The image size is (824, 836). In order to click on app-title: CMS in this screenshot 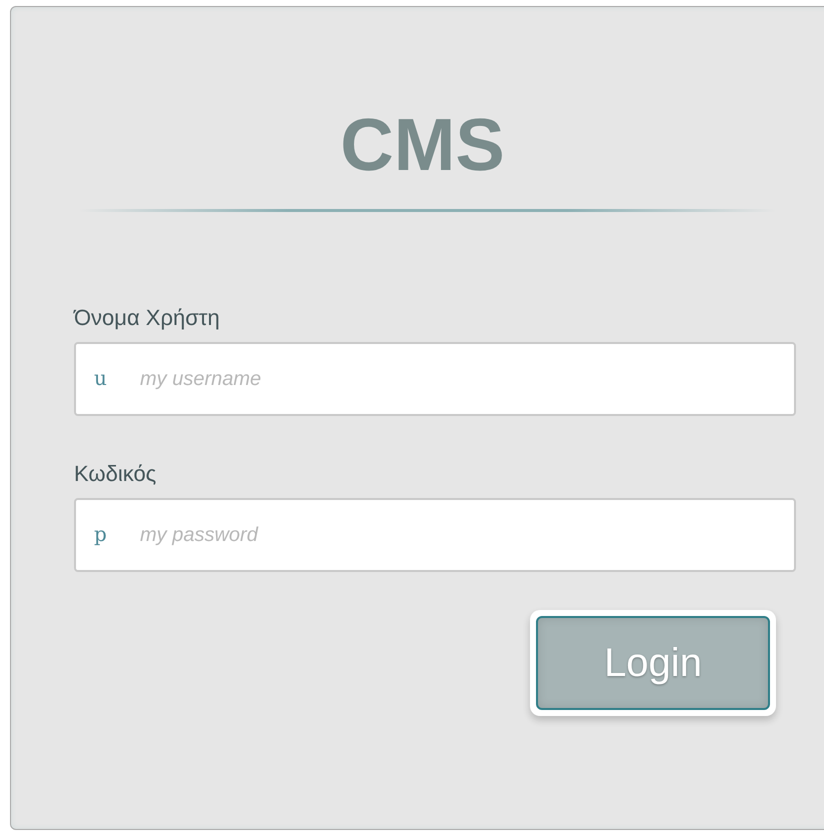, I will do `click(422, 145)`.